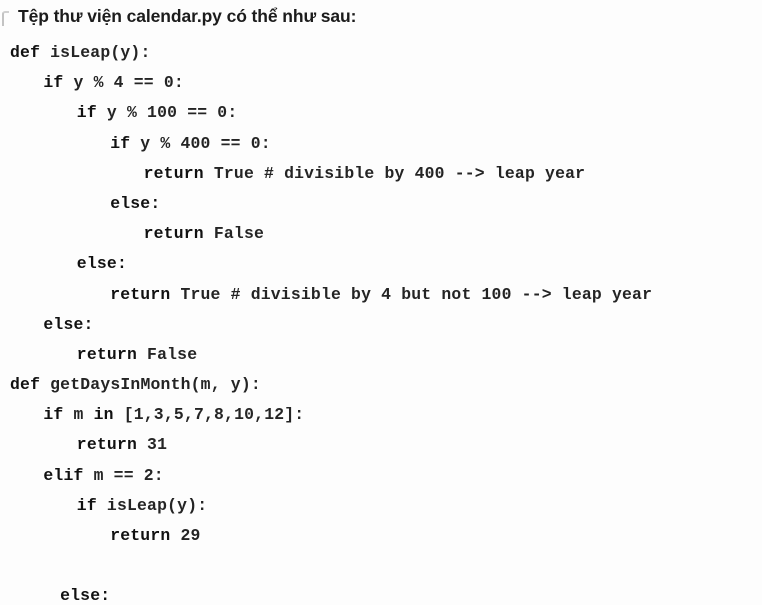  Describe the element at coordinates (381, 445) in the screenshot. I see `code-line: return 31` at that location.